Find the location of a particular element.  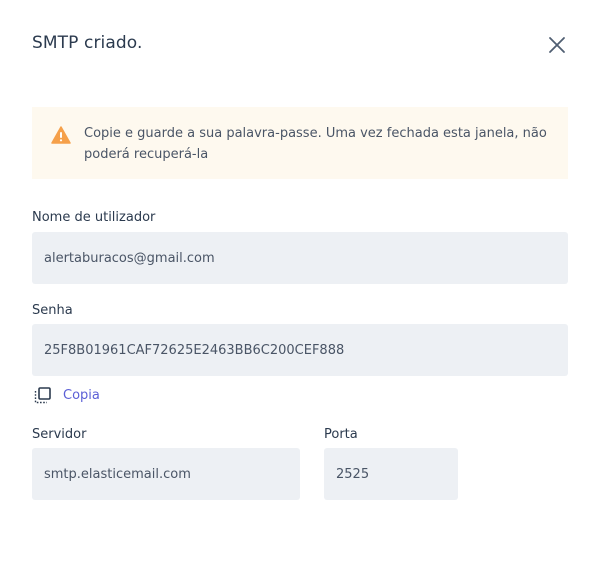

copy-label: Copia is located at coordinates (81, 395).